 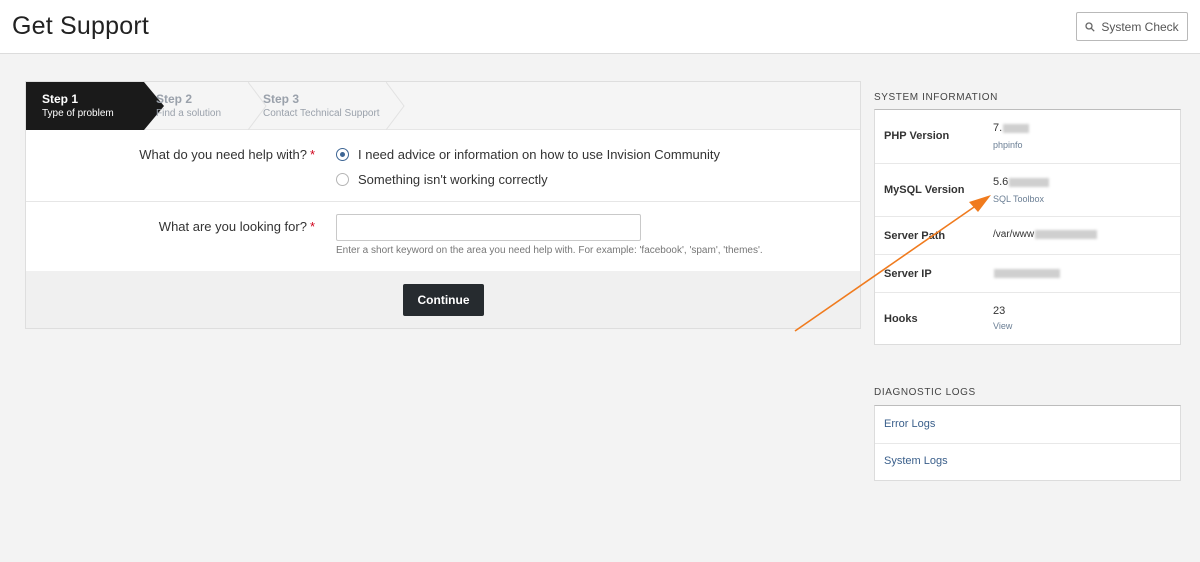 I want to click on wizard-step-title: Step 2, so click(x=174, y=99).